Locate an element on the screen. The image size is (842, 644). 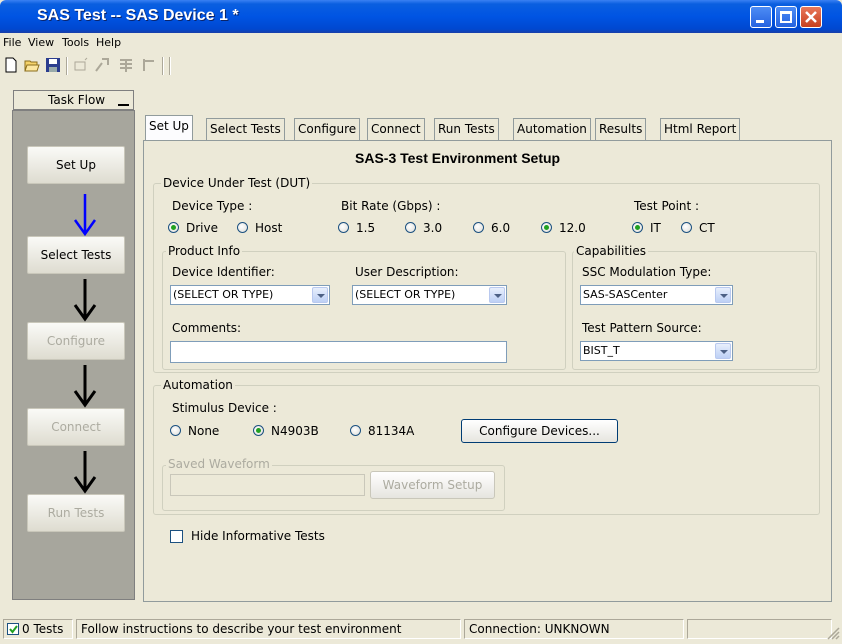
taskflow-step-connect: Connect is located at coordinates (76, 427).